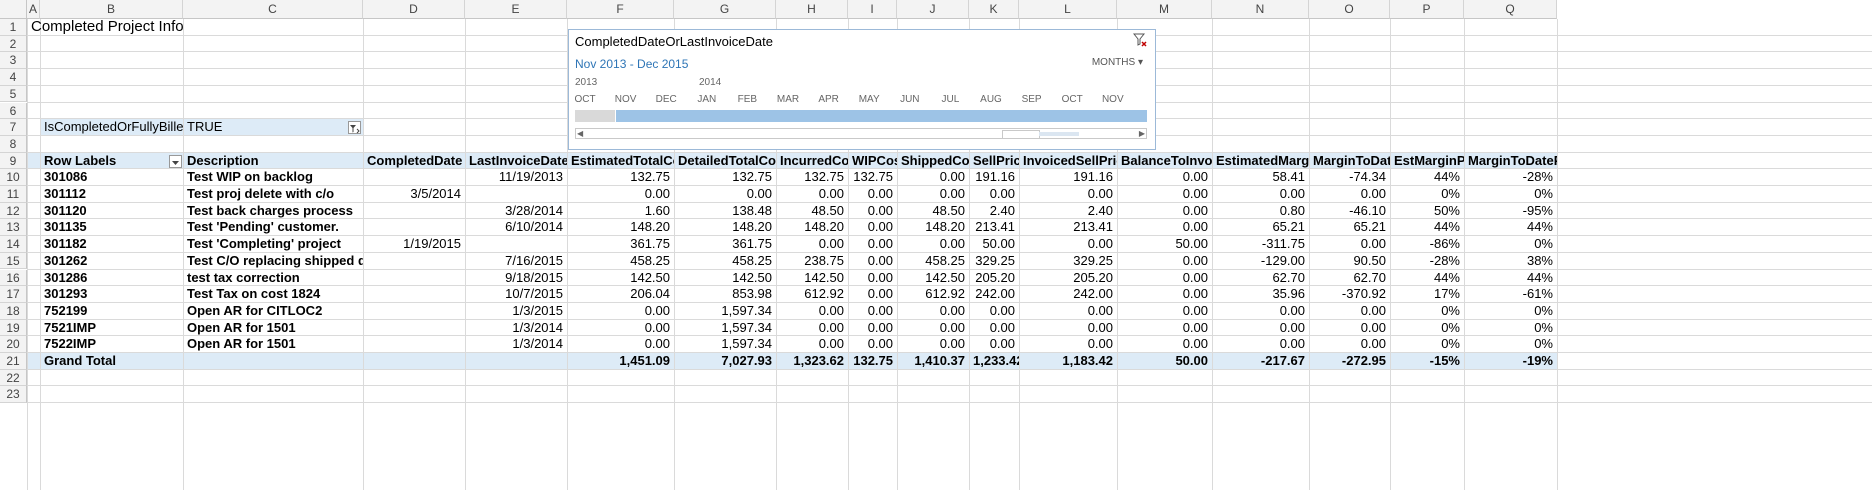 The height and width of the screenshot is (490, 1872). I want to click on table-cell: 612.92, so click(812, 294).